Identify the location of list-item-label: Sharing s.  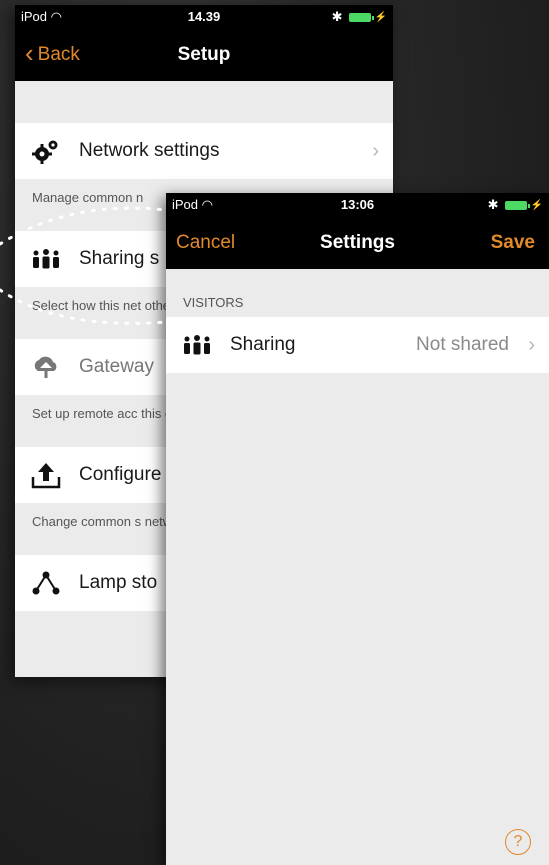
(119, 258).